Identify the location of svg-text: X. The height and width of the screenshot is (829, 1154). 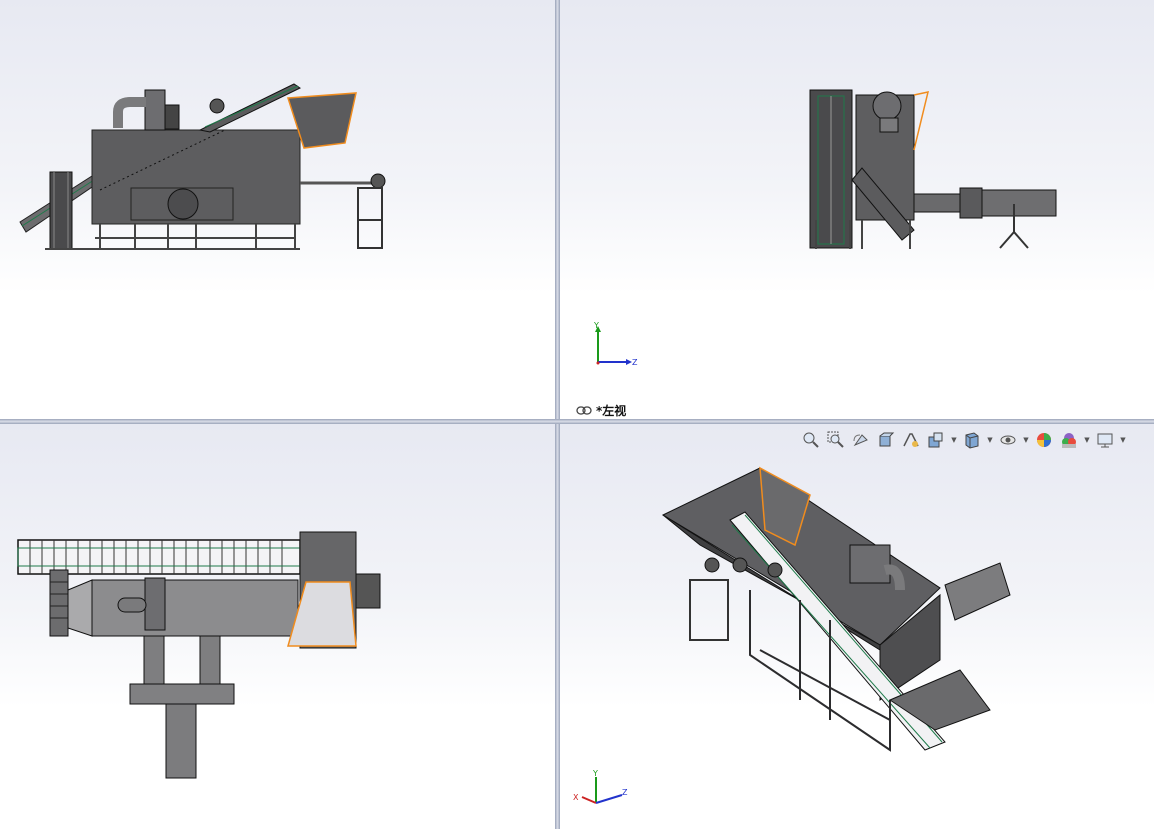
(576, 797).